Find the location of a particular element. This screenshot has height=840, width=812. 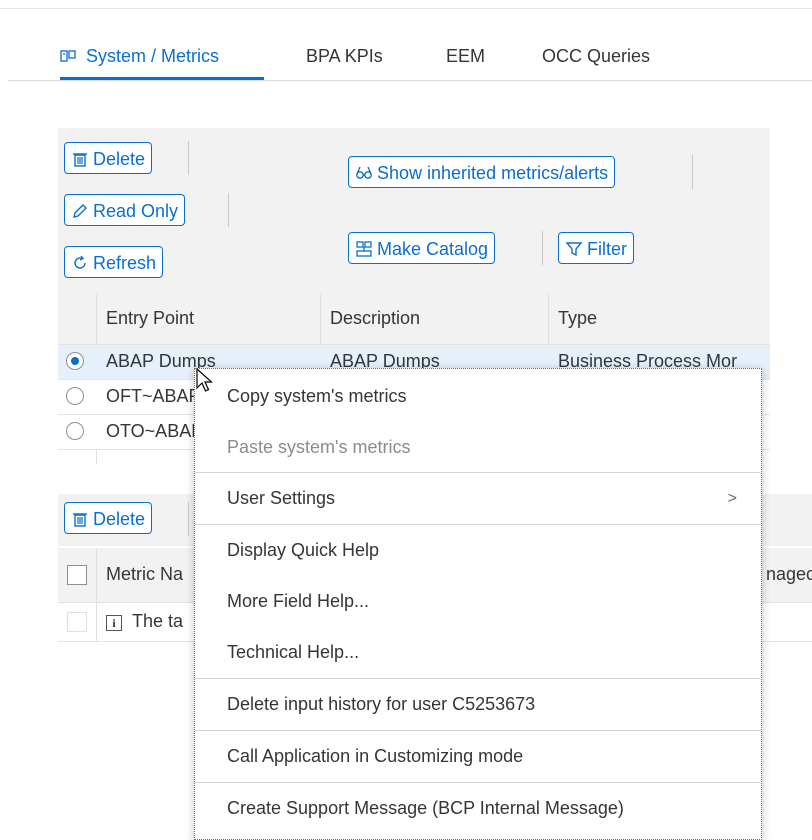

system-metrics-icon is located at coordinates (68, 56).